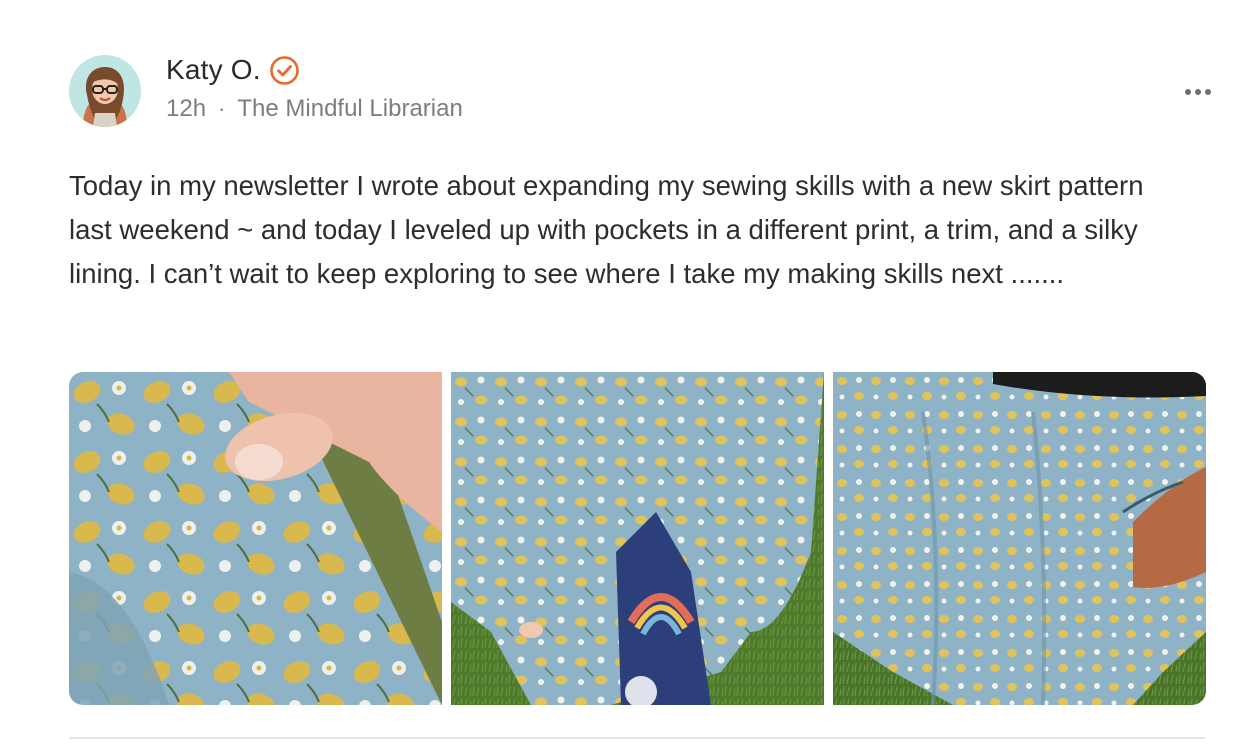  What do you see at coordinates (349, 109) in the screenshot?
I see `publication-name: The Mindful Librarian` at bounding box center [349, 109].